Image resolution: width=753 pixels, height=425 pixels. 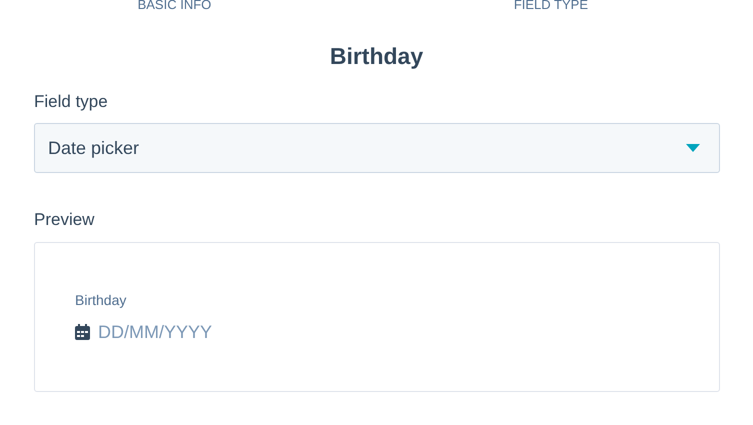 I want to click on step-label: FIELD TYPE, so click(x=551, y=6).